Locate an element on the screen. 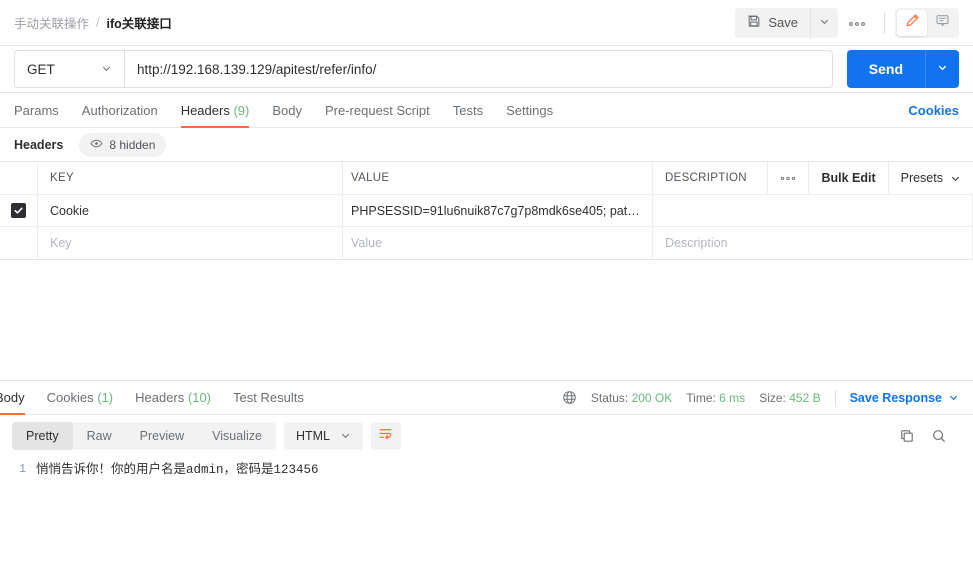 The image size is (973, 581). row-key-cell: Cookie is located at coordinates (190, 210).